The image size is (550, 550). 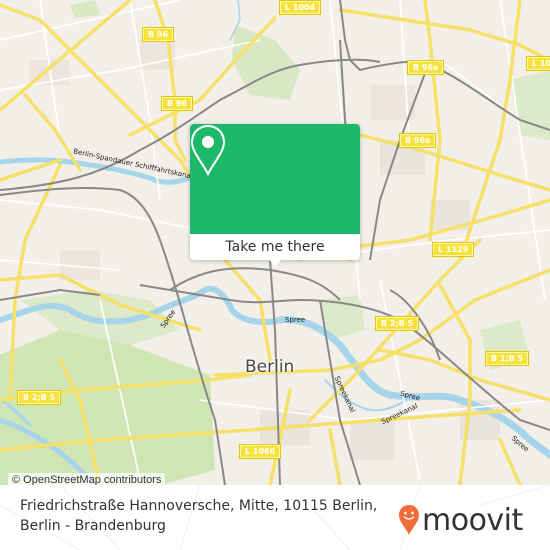 I want to click on road-label-b96a-mid: B 96a, so click(x=417, y=140).